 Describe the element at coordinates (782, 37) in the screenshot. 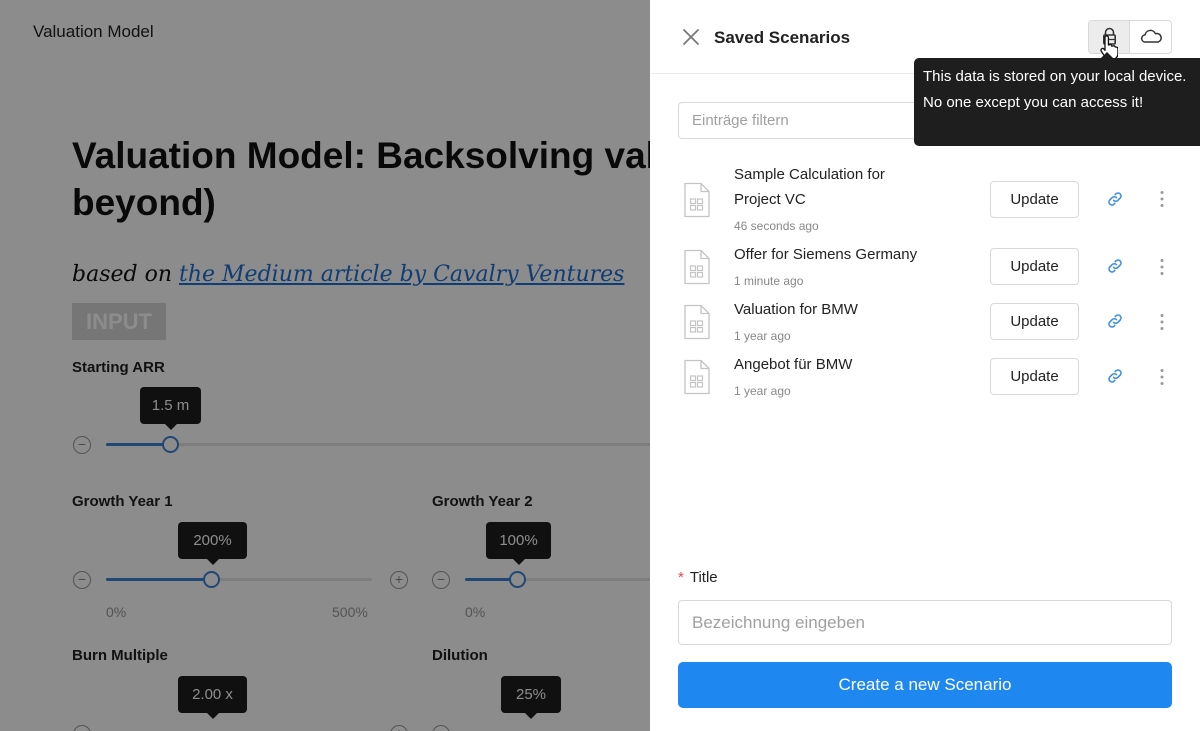

I see `drawer-title: Saved Scenarios` at that location.